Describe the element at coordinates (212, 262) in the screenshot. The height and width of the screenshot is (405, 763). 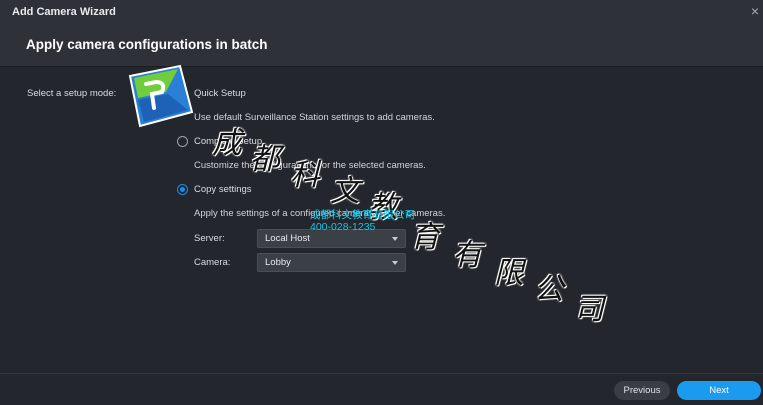
I see `camera-label: Camera:` at that location.